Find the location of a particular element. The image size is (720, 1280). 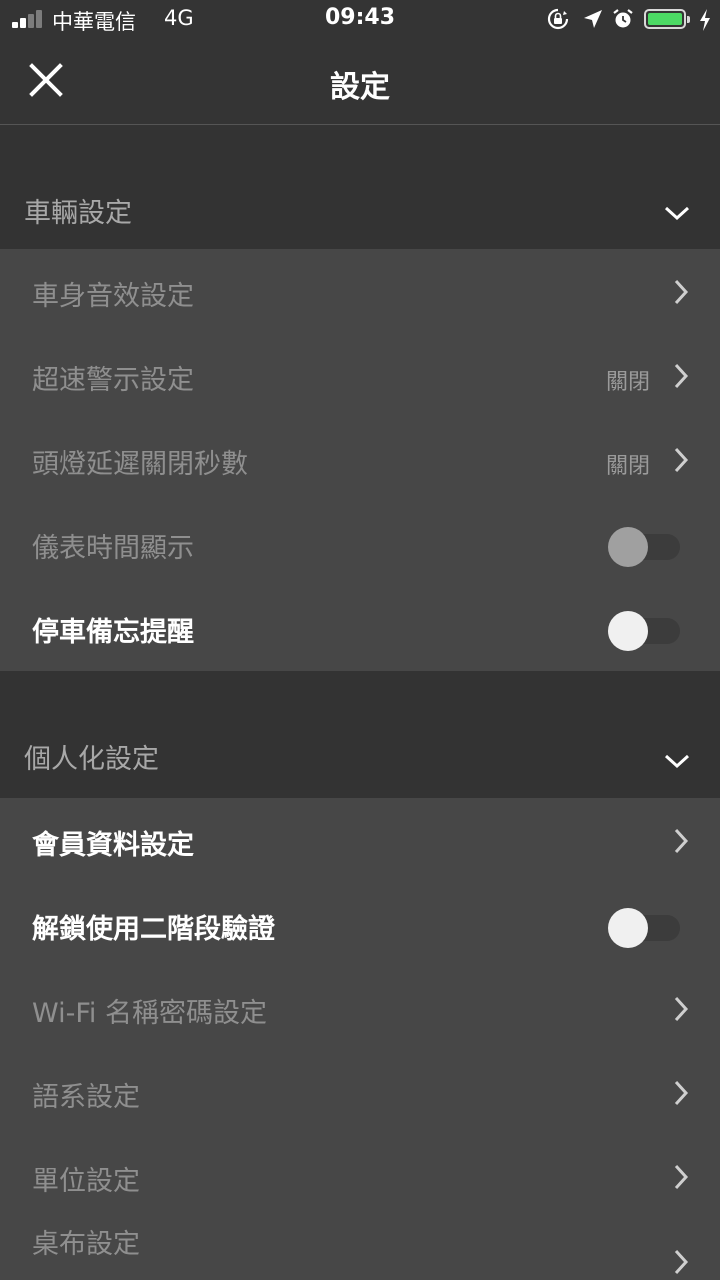

section-header-vehicle: 車輛設定 is located at coordinates (360, 187).